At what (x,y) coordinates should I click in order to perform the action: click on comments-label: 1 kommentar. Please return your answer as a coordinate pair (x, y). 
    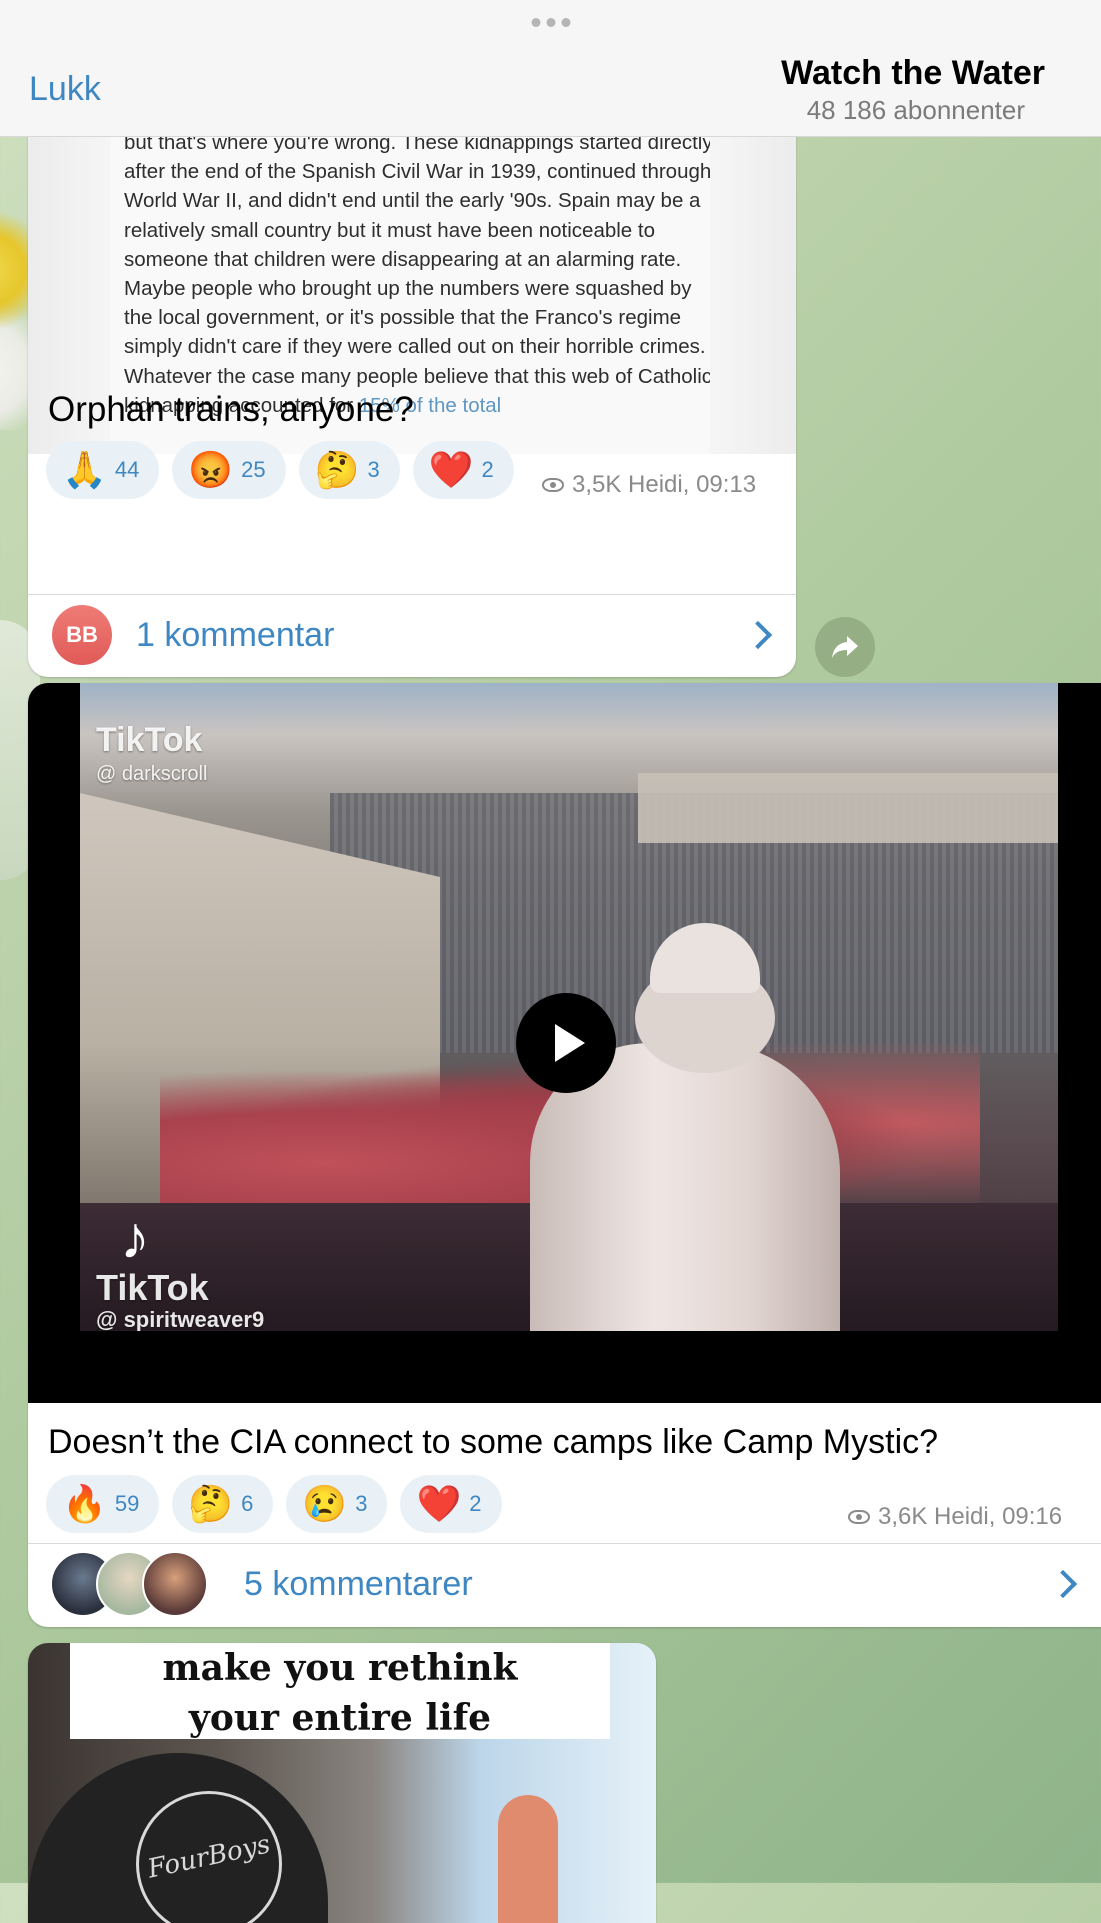
    Looking at the image, I should click on (235, 634).